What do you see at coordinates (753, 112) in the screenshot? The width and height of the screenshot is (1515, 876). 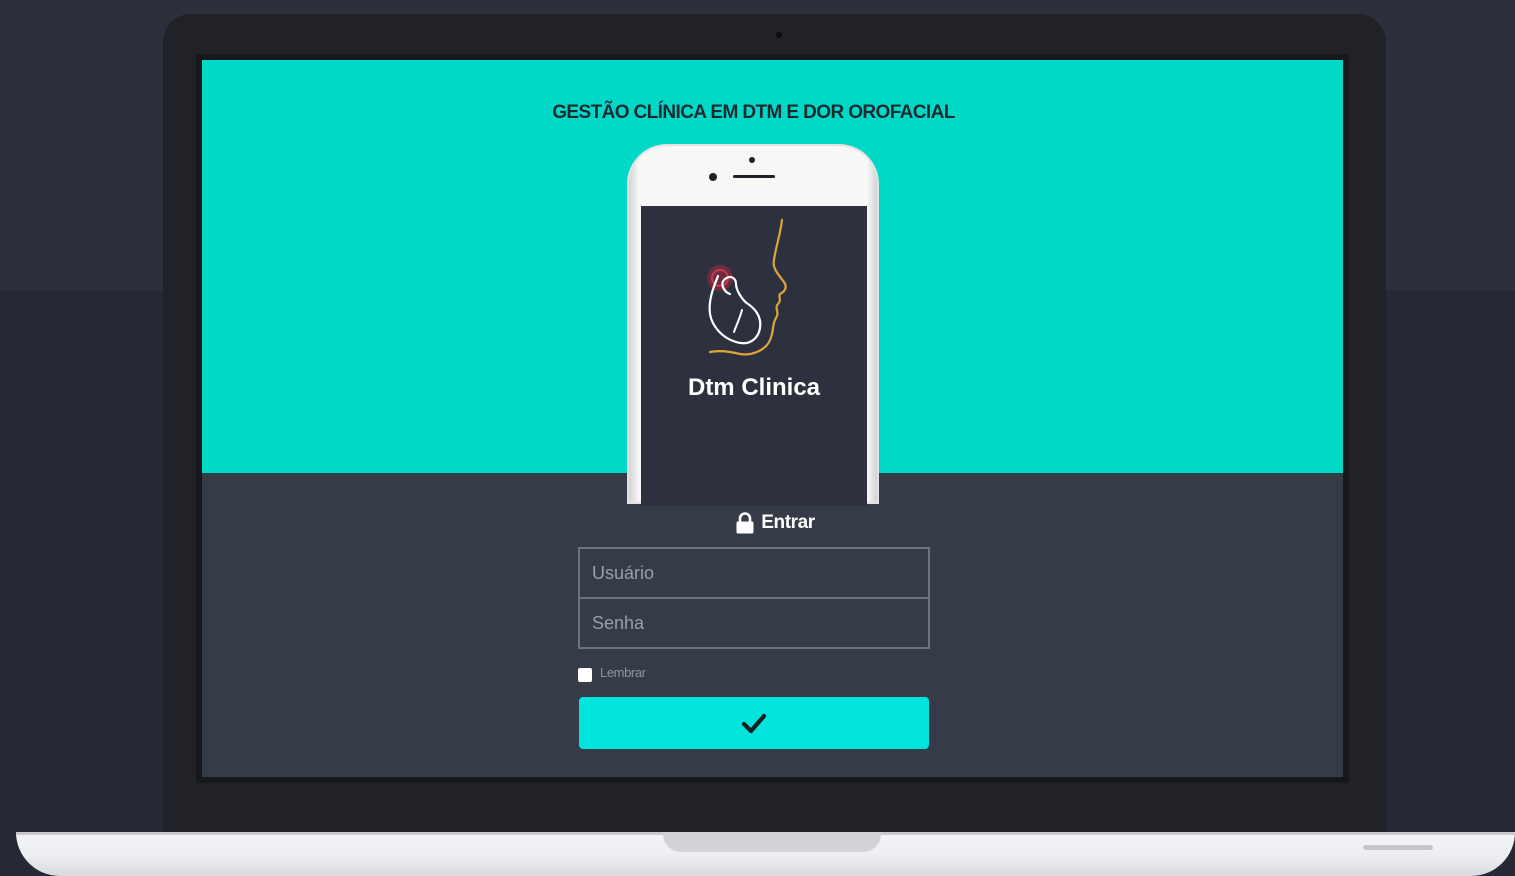 I see `hero-tagline: GESTÃO CLÍNICA EM DTM E DOR OROFACIAL` at bounding box center [753, 112].